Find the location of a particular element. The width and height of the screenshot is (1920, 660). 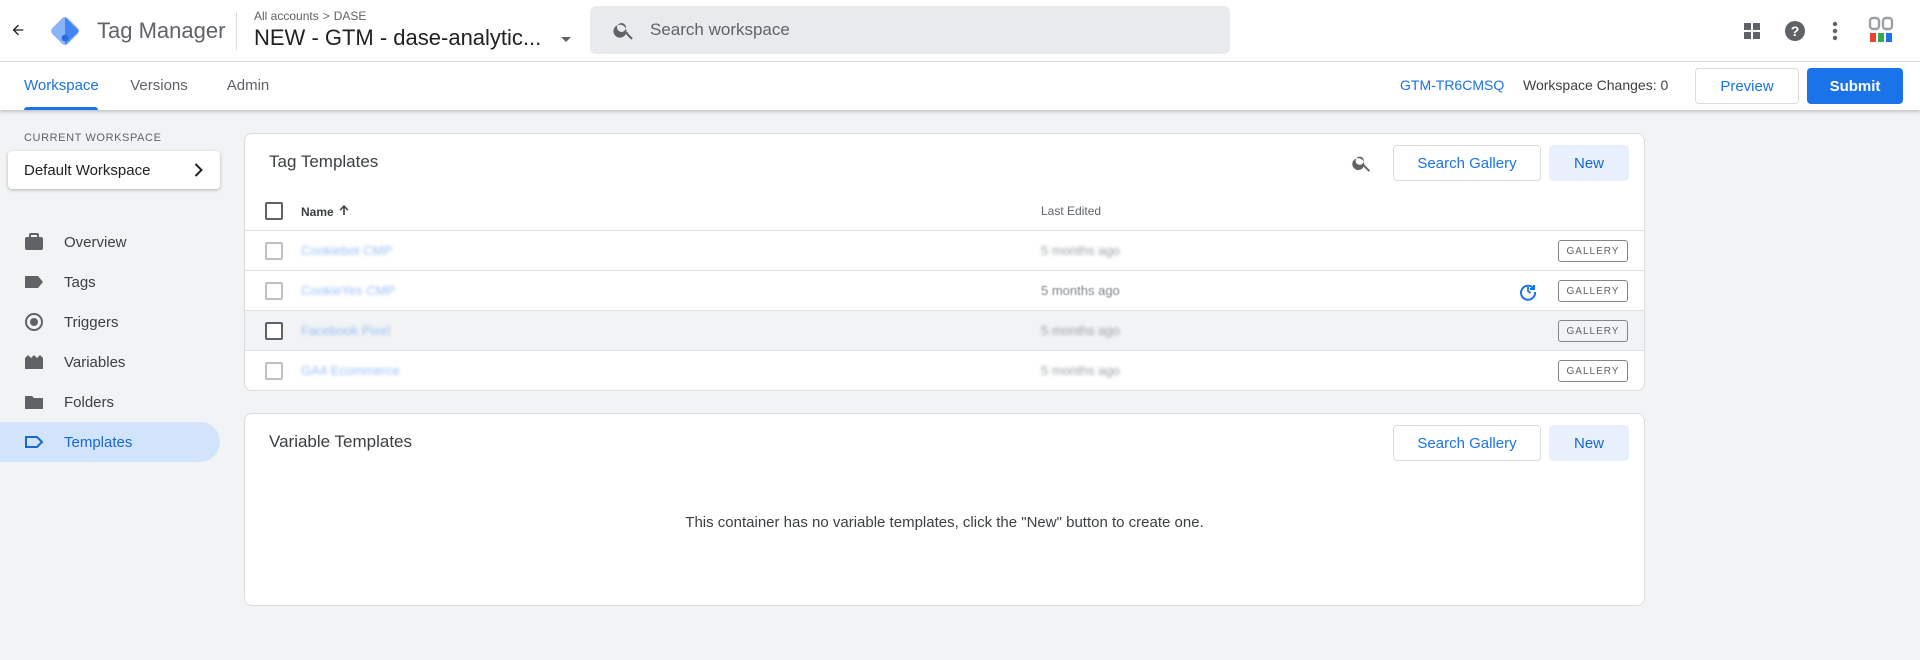

chevron-right-icon is located at coordinates (198, 170).